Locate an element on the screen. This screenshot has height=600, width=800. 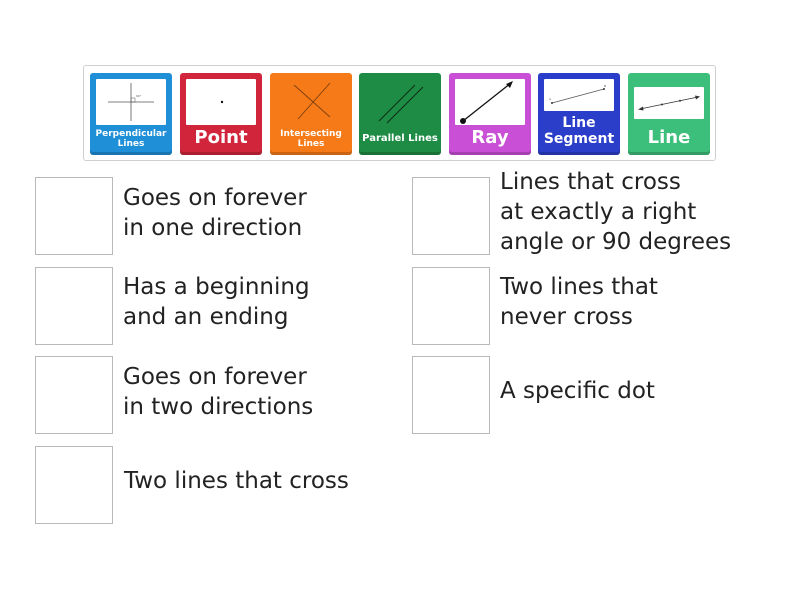
line-segment-icon: A B is located at coordinates (579, 95).